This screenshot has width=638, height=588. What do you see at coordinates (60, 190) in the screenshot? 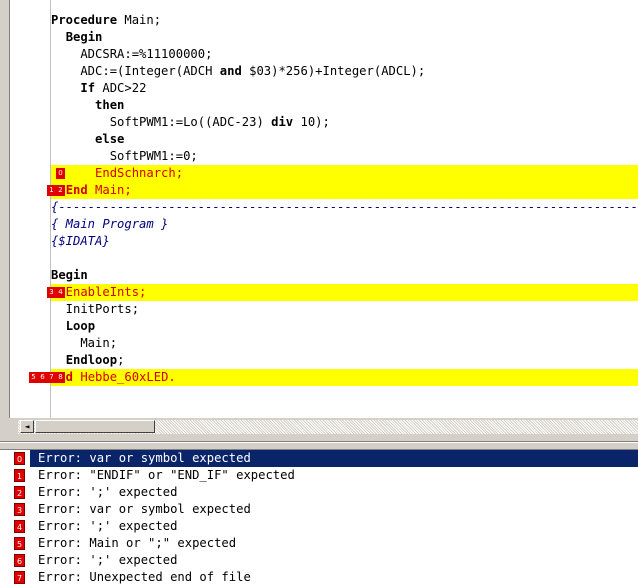
I see `error-marker-icon: 2` at bounding box center [60, 190].